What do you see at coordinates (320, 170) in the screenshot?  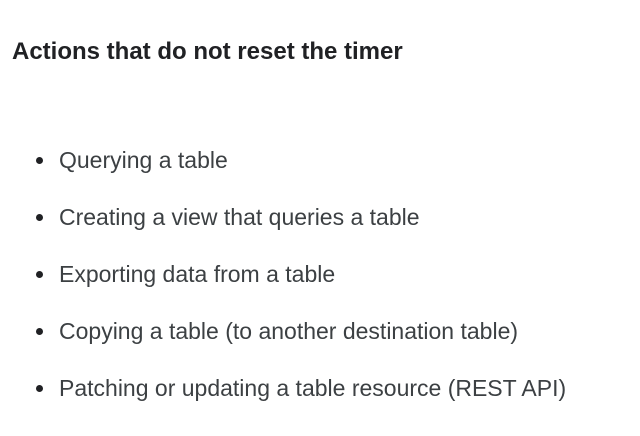 I see `list-item: Querying a table` at bounding box center [320, 170].